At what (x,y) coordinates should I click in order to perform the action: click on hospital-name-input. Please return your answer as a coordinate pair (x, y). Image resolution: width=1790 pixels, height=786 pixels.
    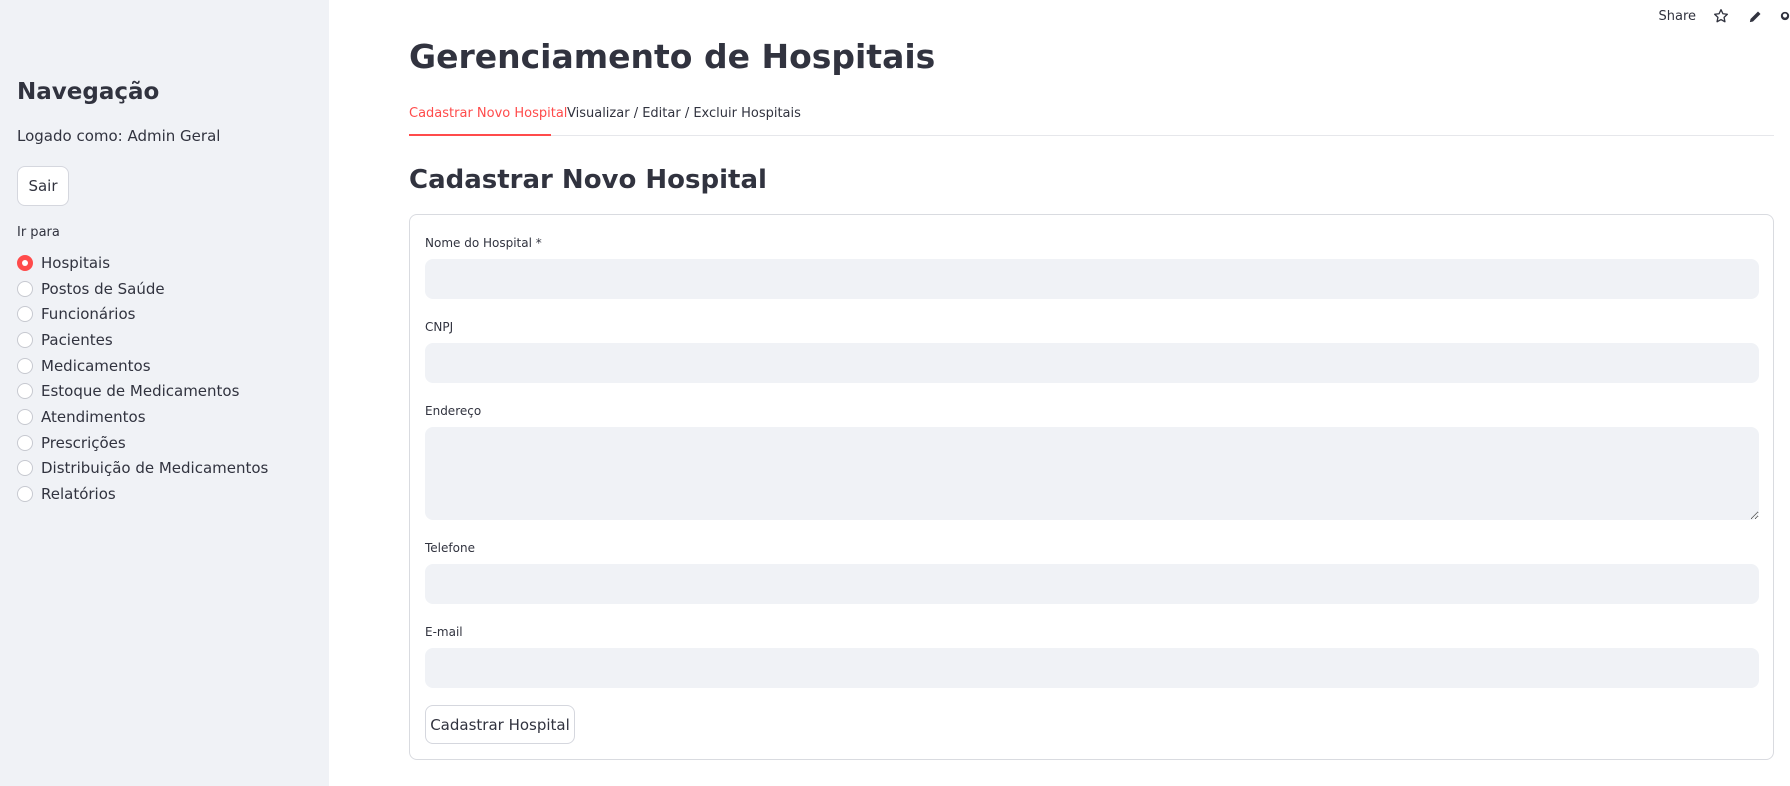
    Looking at the image, I should click on (1092, 279).